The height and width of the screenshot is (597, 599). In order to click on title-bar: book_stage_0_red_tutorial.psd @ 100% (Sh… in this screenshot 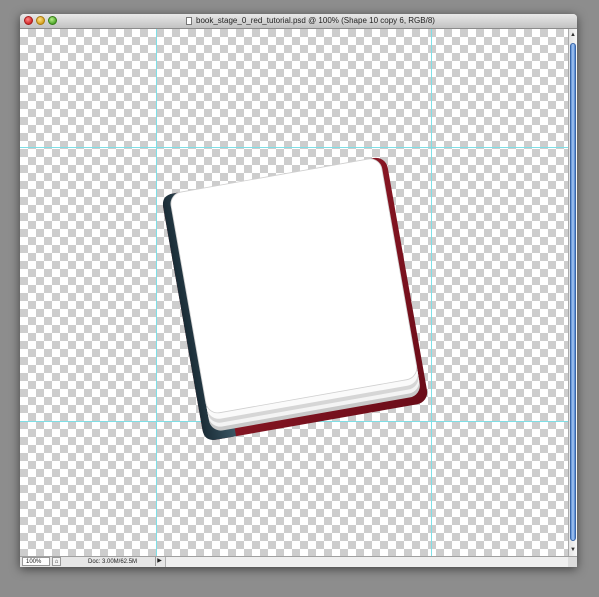, I will do `click(298, 21)`.